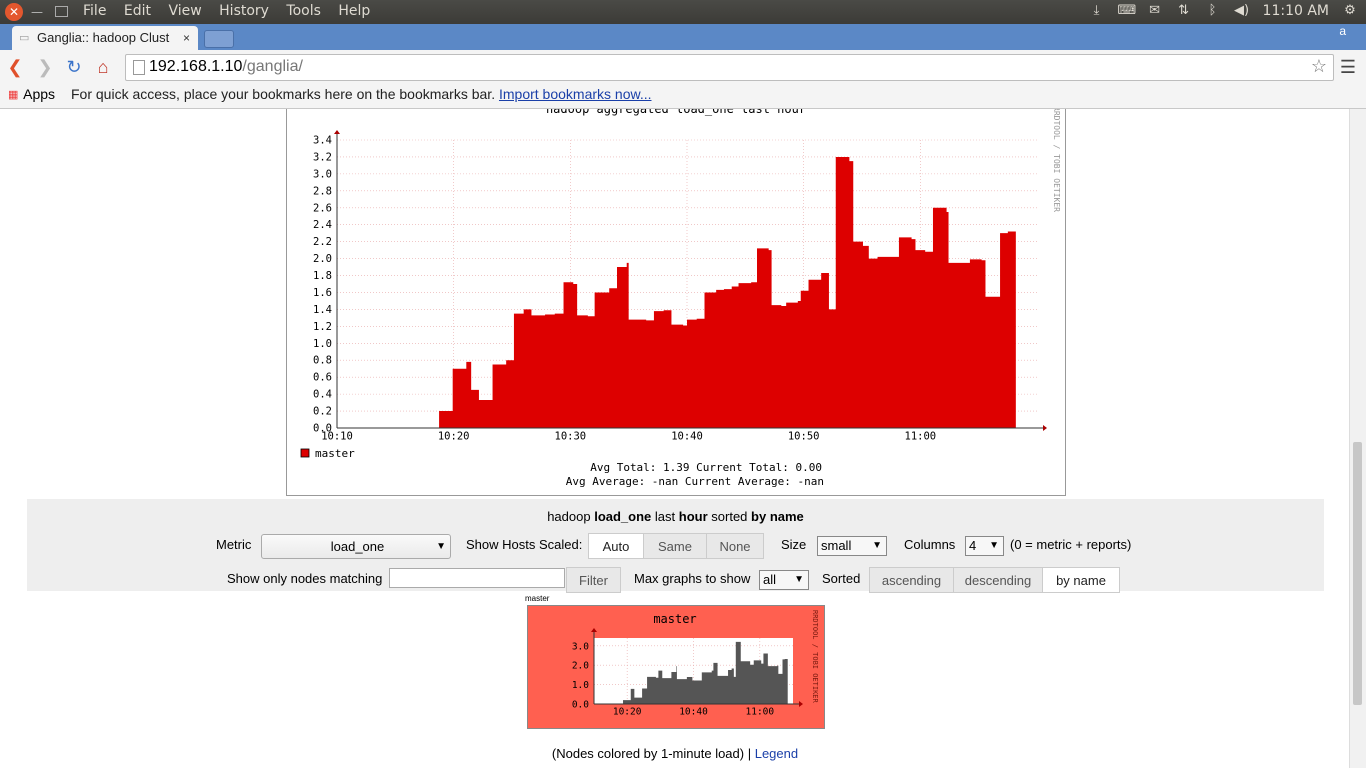 This screenshot has height=768, width=1366. I want to click on legend-series-name: master, so click(335, 453).